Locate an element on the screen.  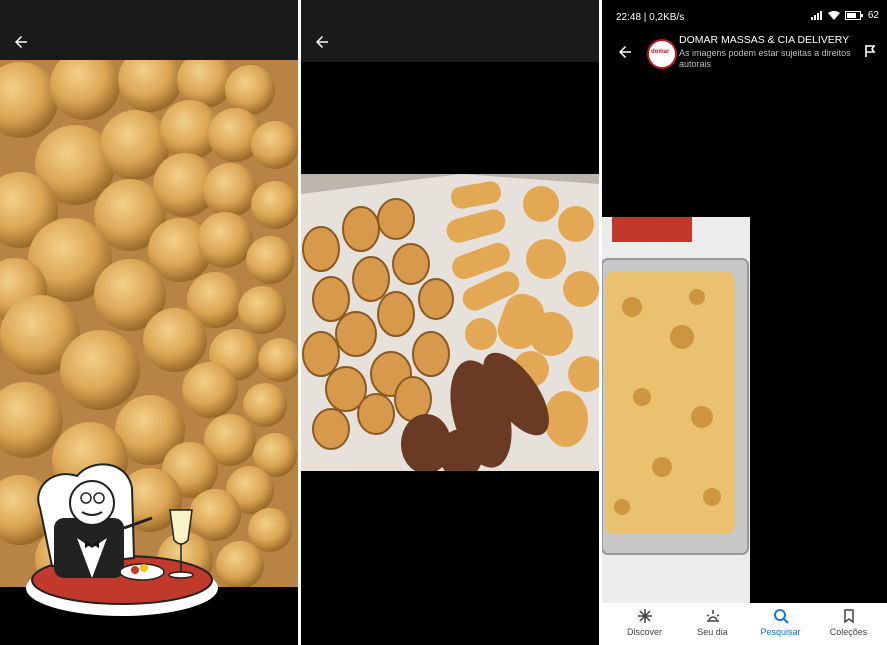
nav-discover: Discover is located at coordinates (644, 622).